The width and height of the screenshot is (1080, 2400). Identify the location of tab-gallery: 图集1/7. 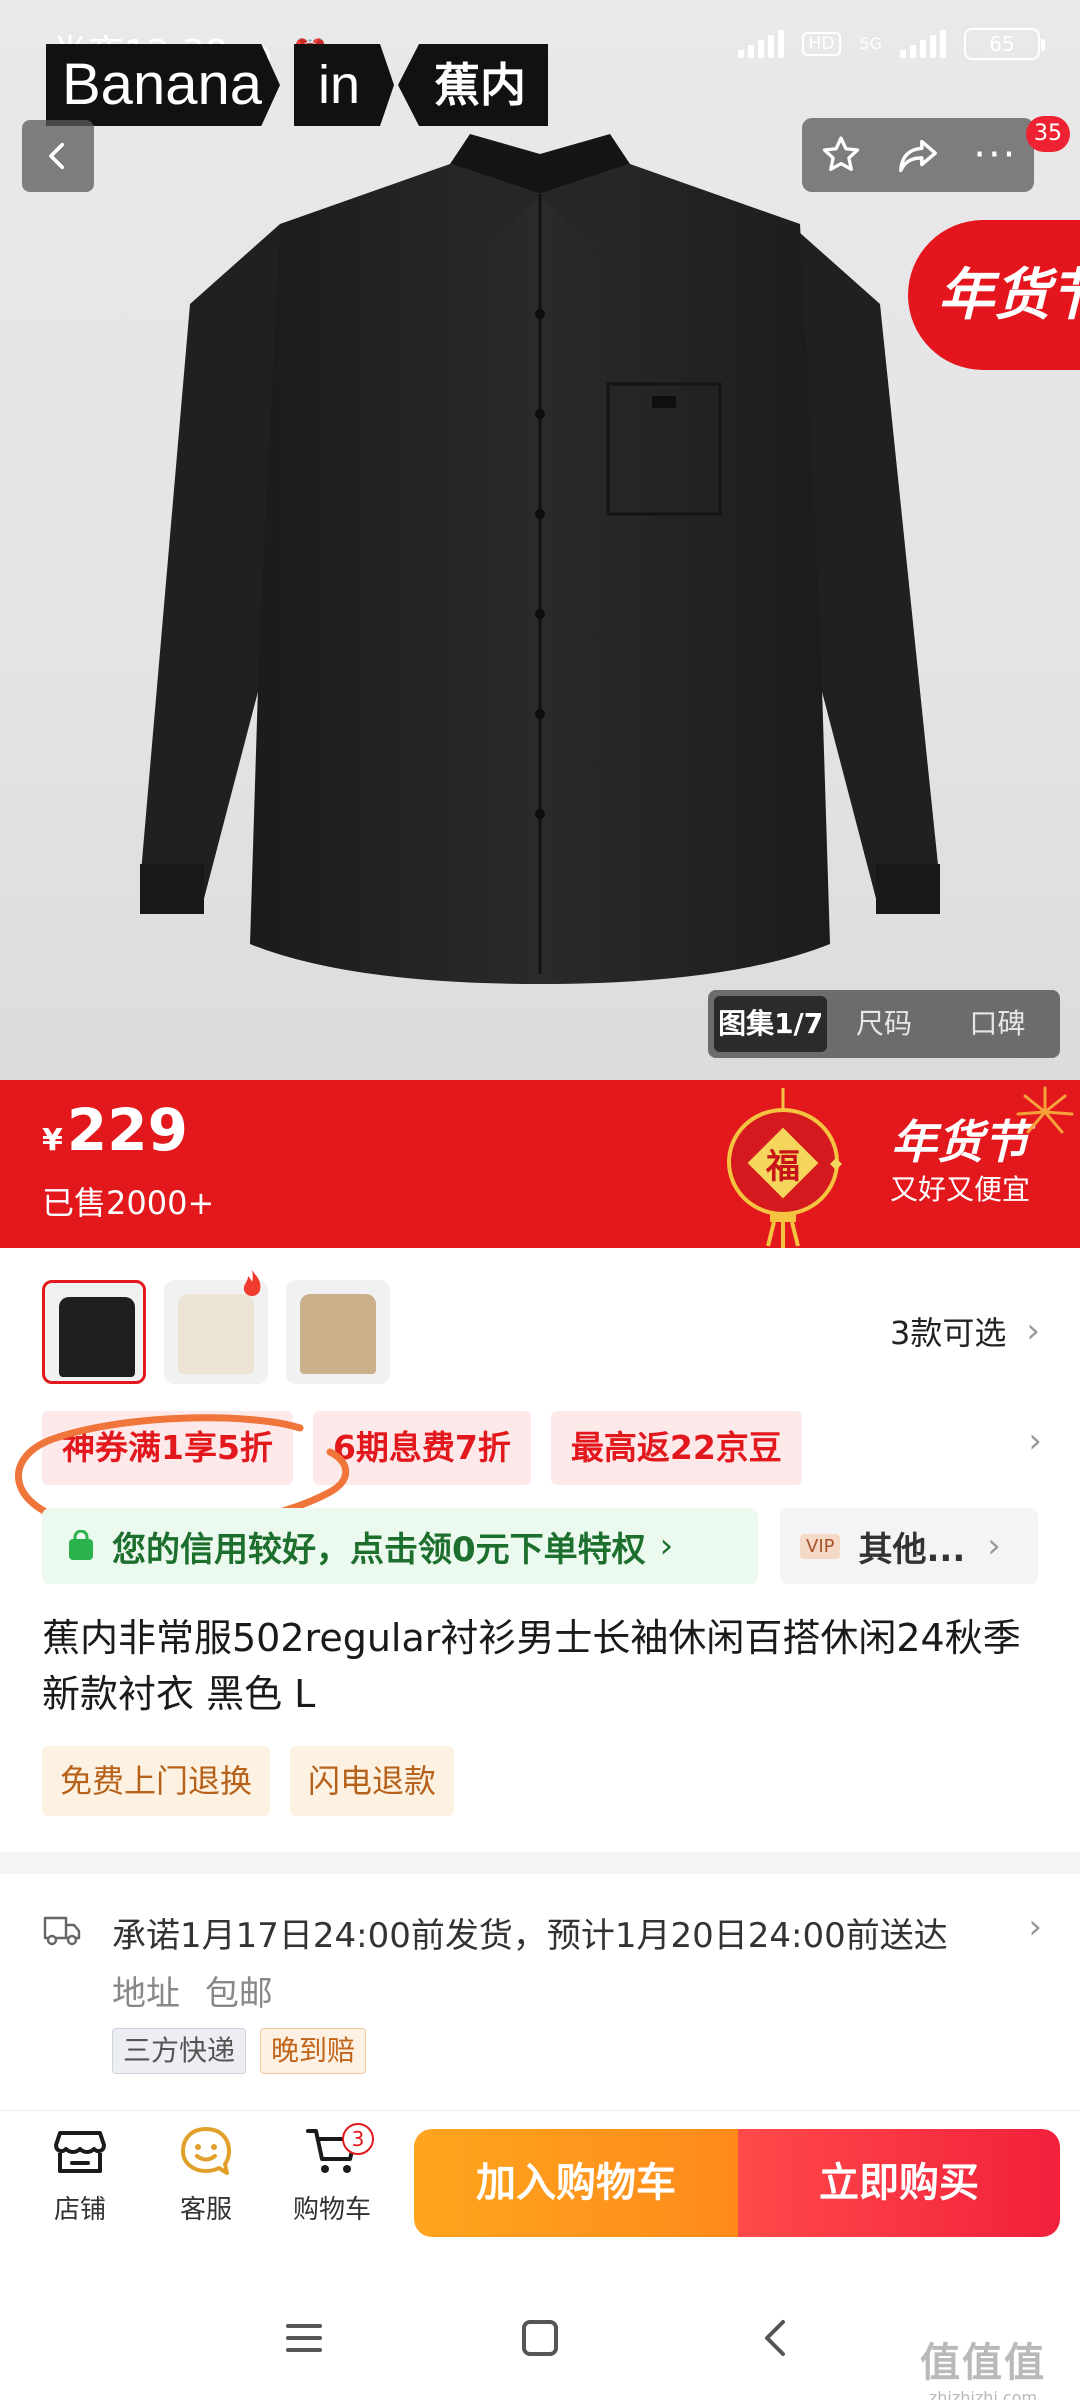
(771, 1024).